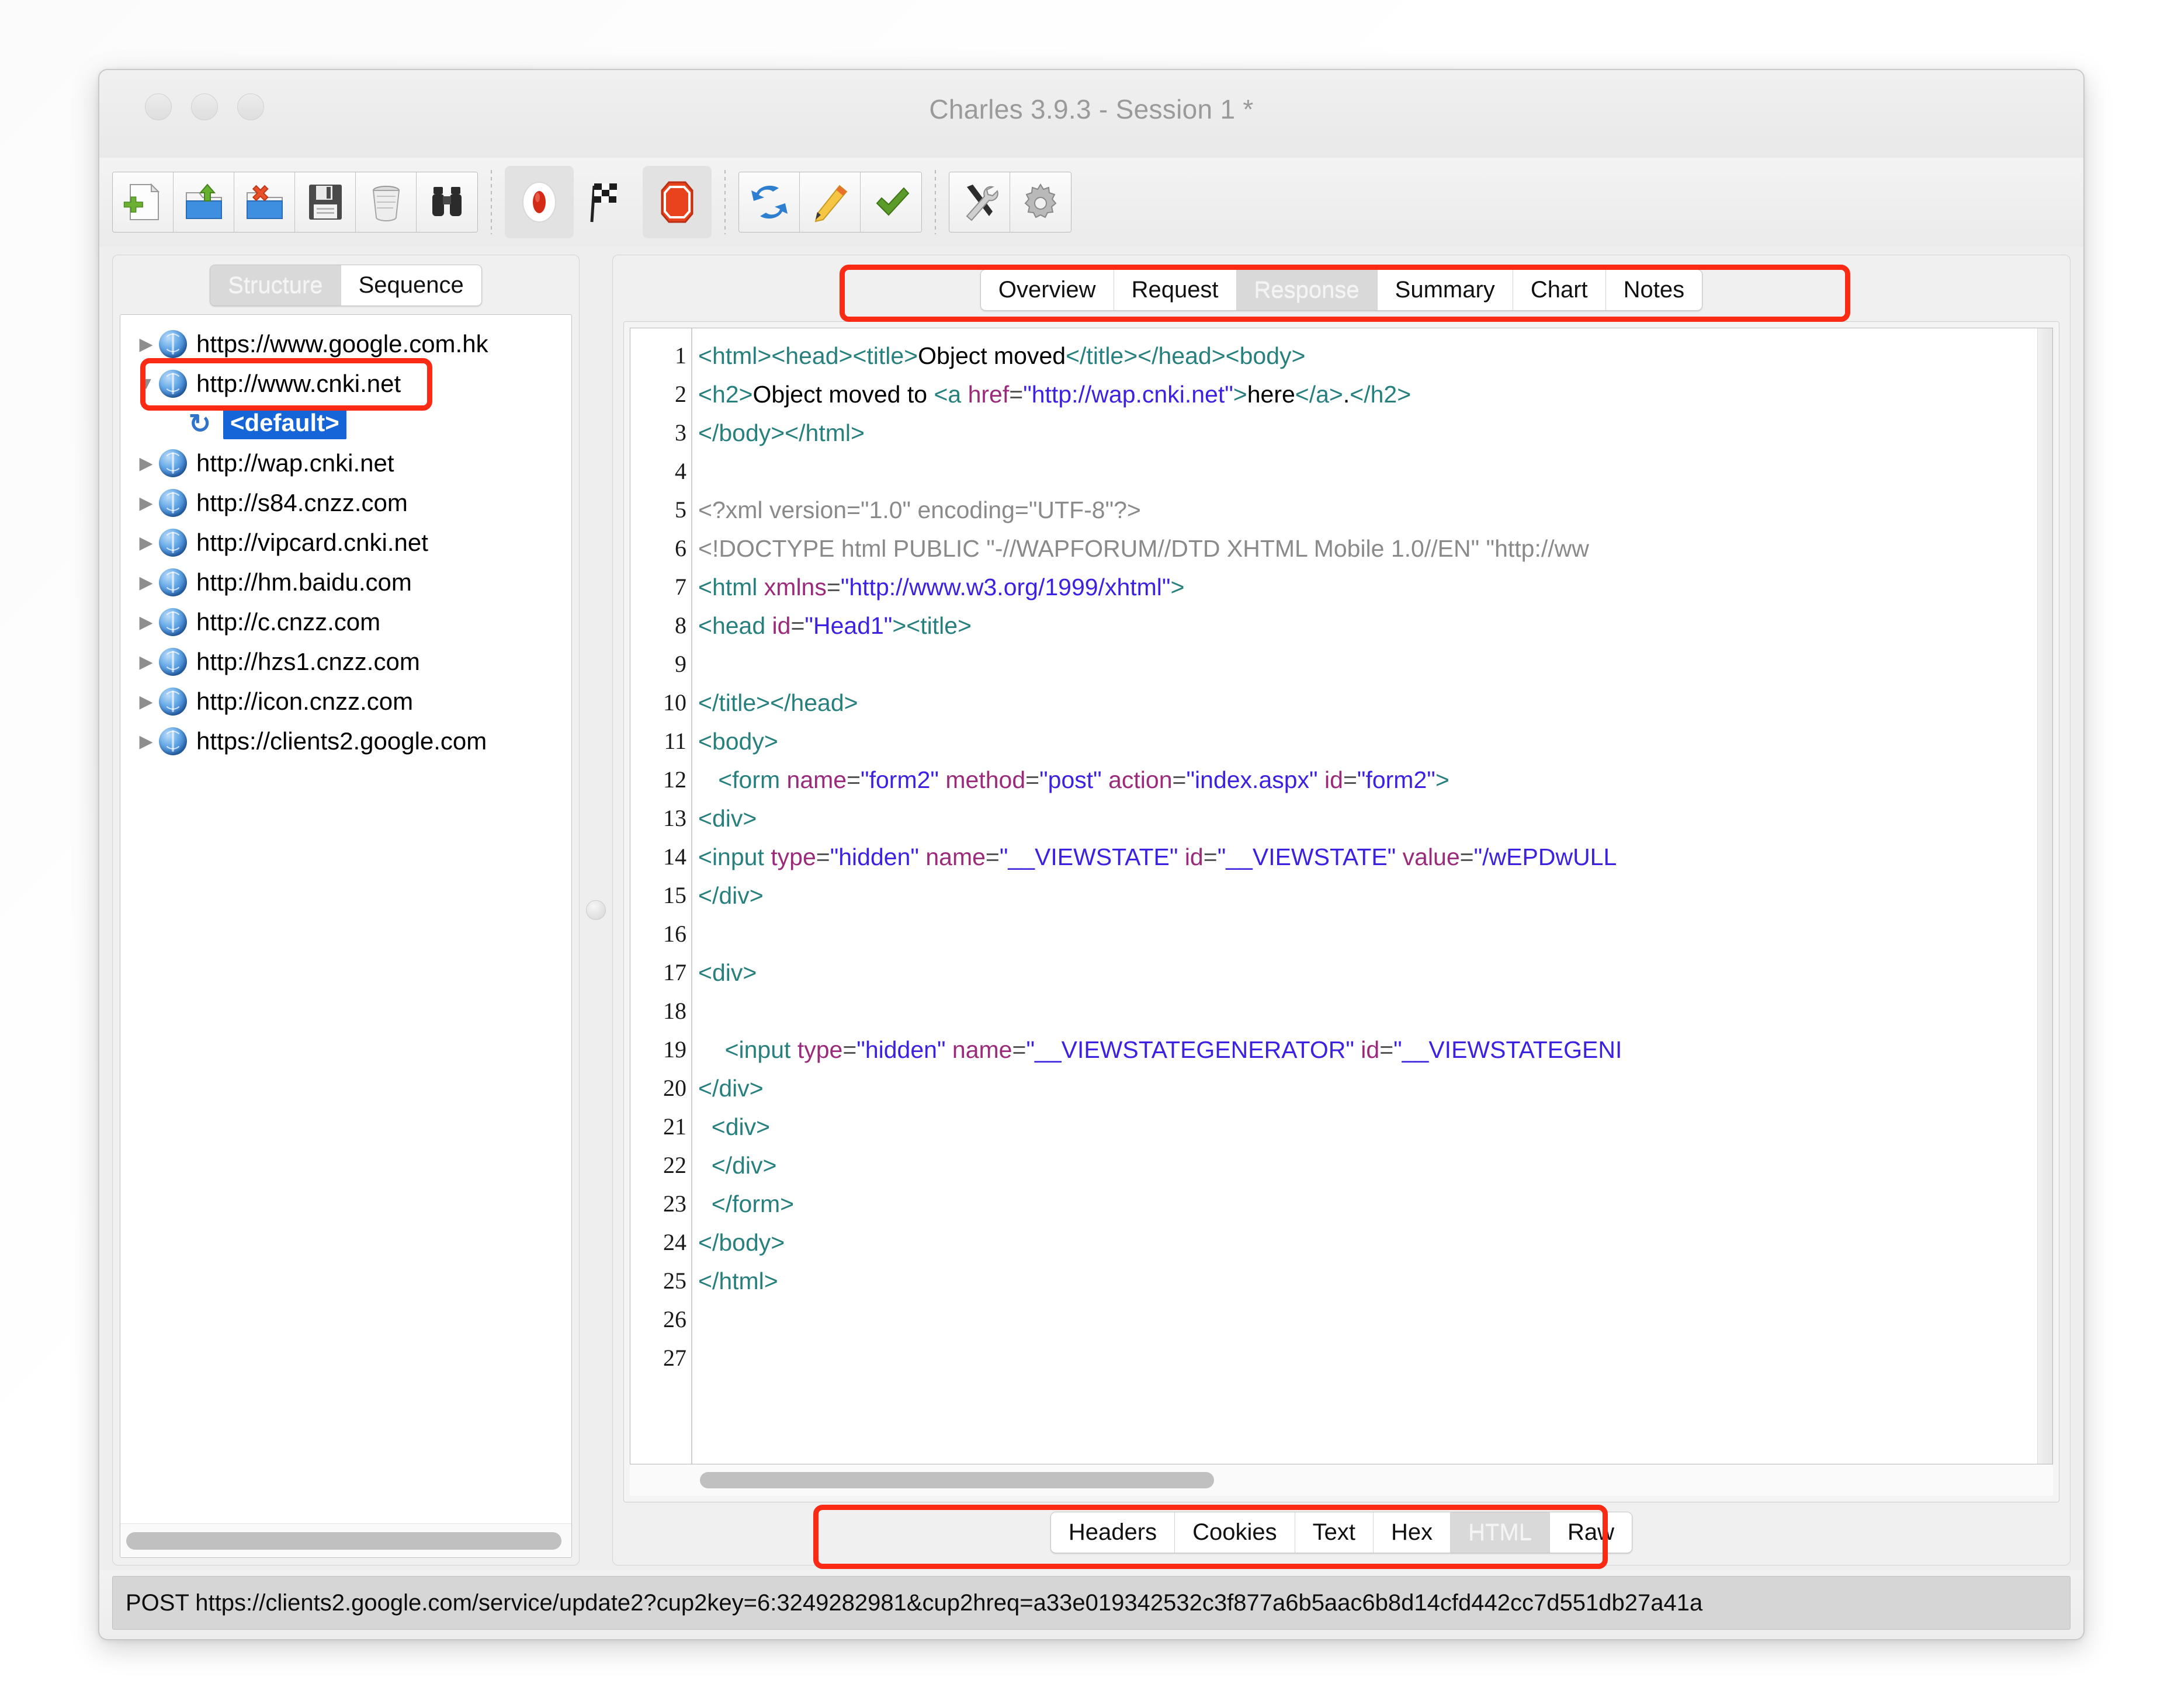  Describe the element at coordinates (2044, 896) in the screenshot. I see `code-vertical-scrollbar` at that location.